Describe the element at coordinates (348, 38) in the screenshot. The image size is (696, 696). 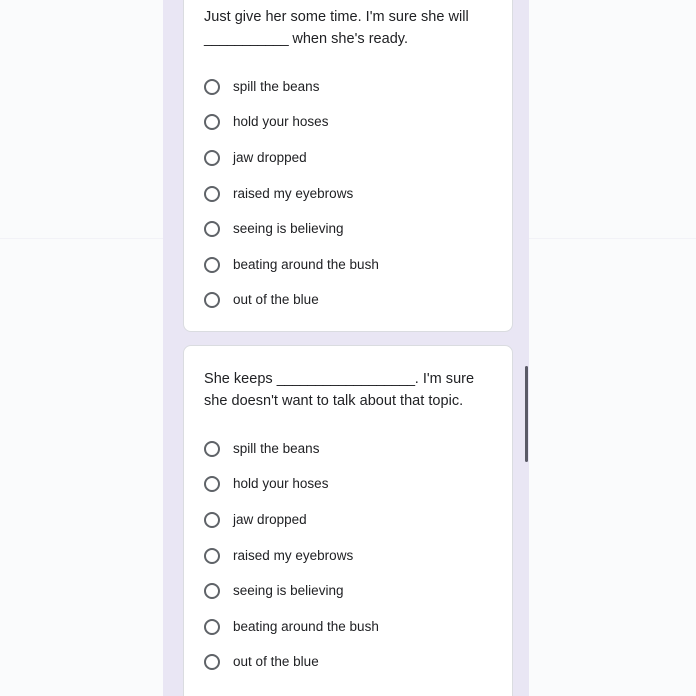
I see `question-1-line-2-tail: when she's ready.` at that location.